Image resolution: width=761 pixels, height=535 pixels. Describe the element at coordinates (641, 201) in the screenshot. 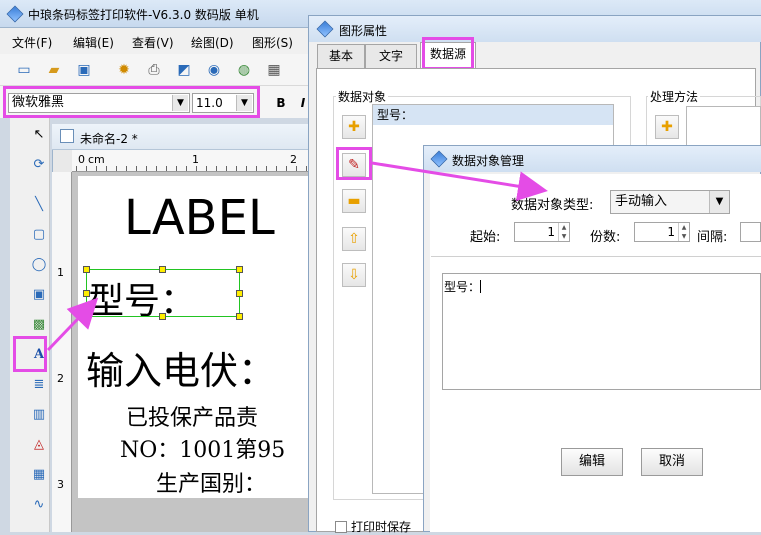

I see `type-value: 手动输入` at that location.